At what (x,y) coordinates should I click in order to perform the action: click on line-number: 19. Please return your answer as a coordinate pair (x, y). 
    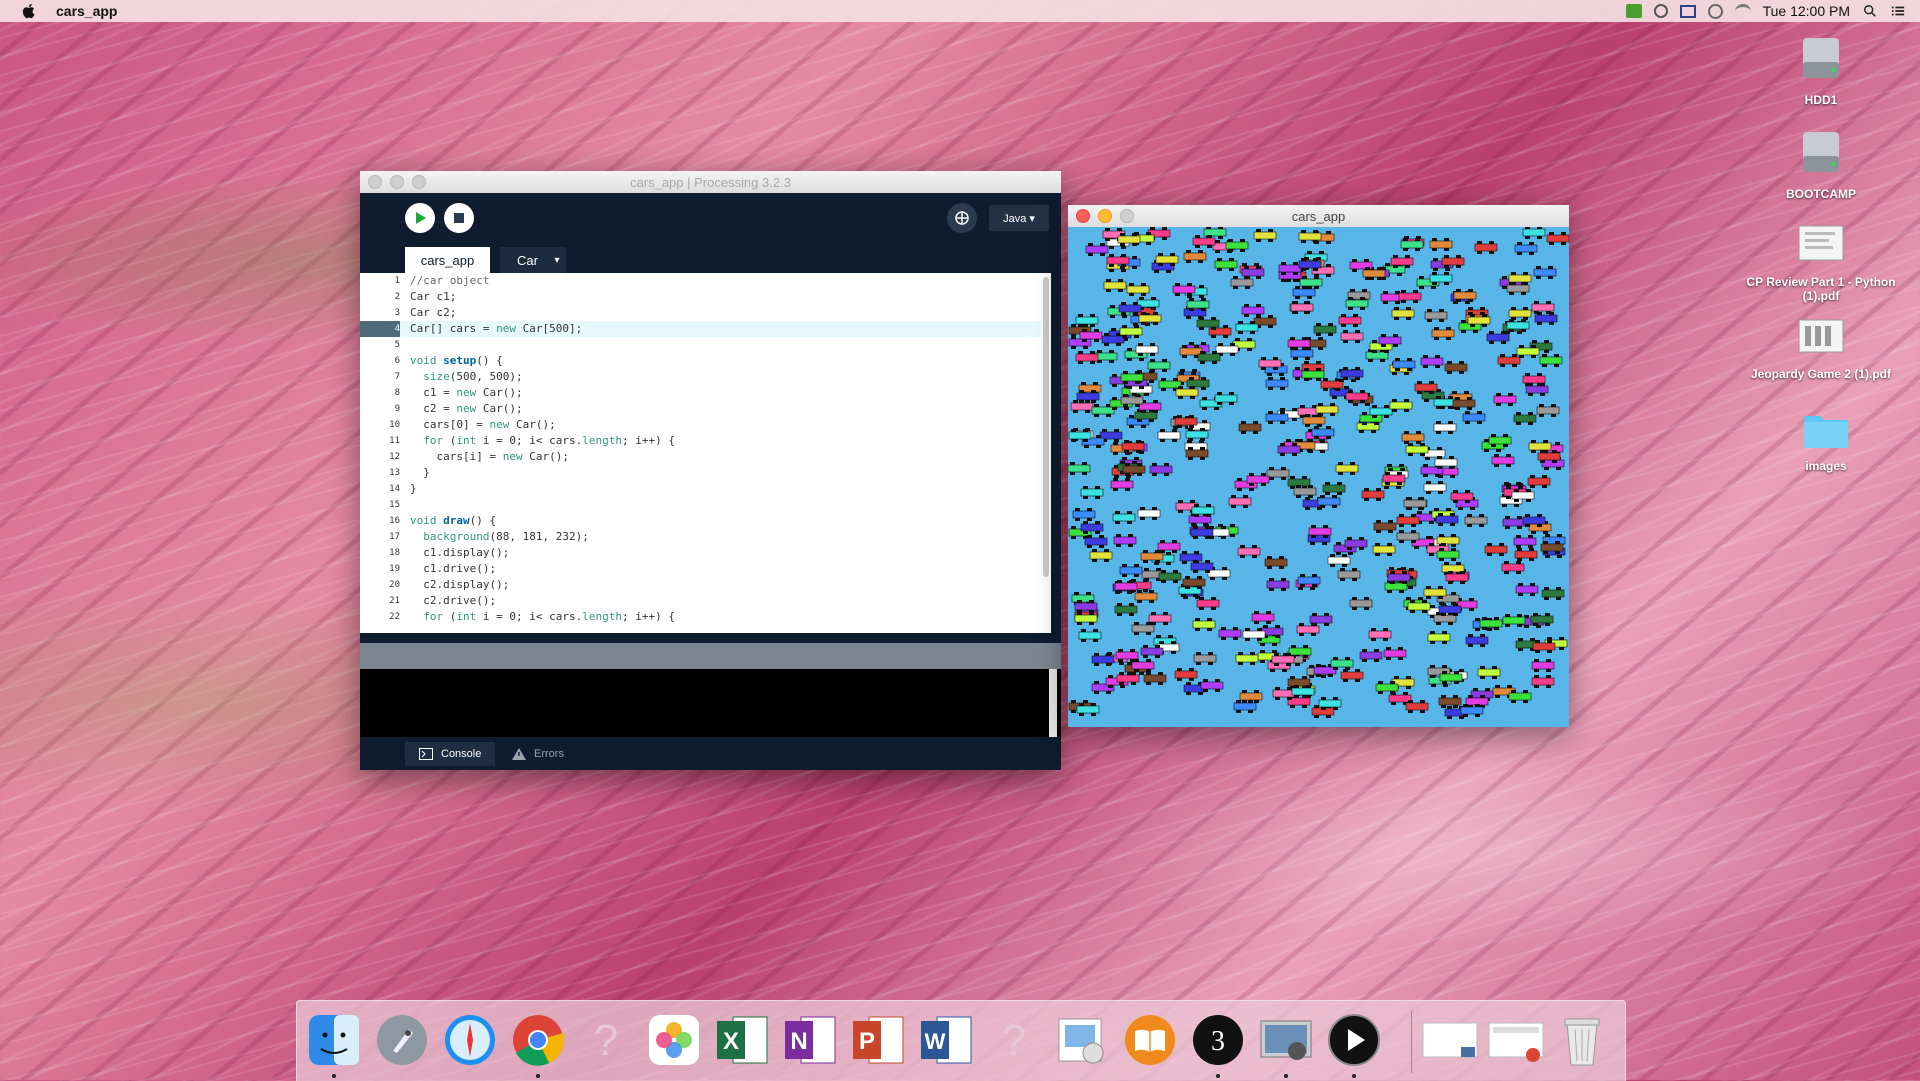
    Looking at the image, I should click on (394, 569).